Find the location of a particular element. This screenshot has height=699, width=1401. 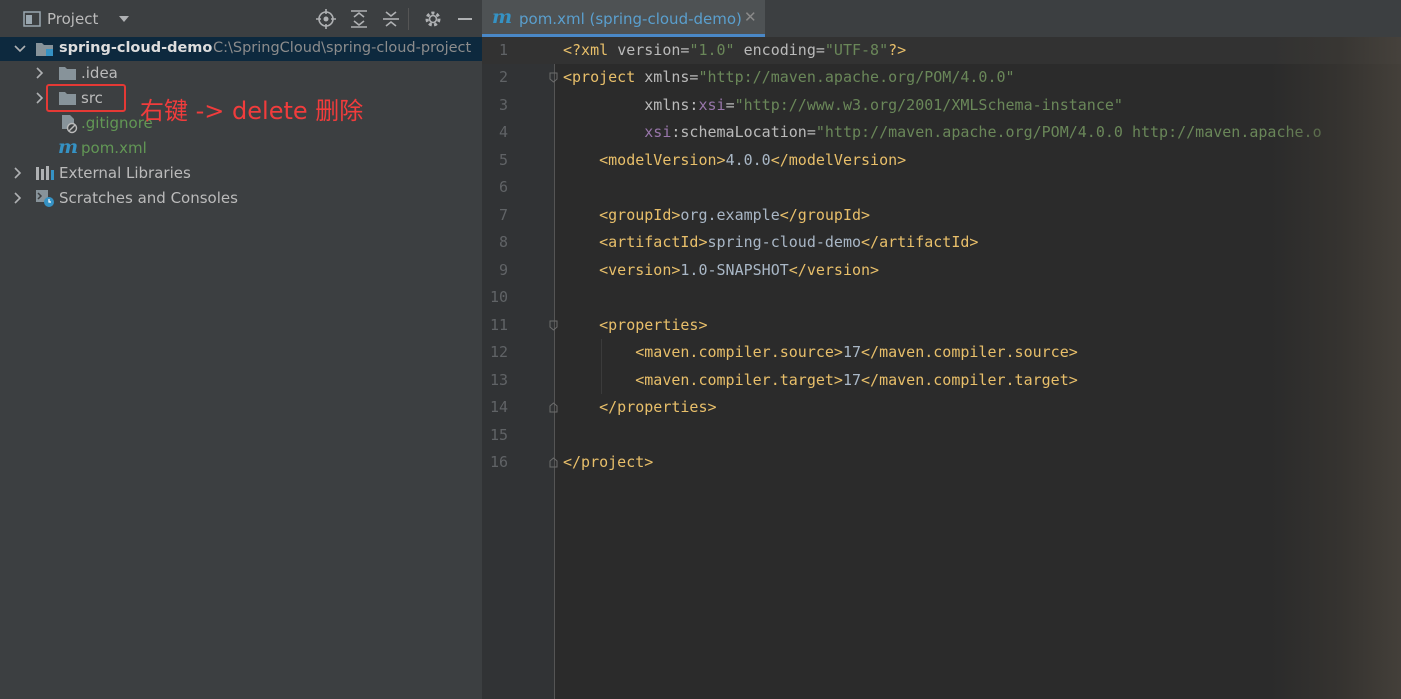

line-number: 10 is located at coordinates (498, 297).